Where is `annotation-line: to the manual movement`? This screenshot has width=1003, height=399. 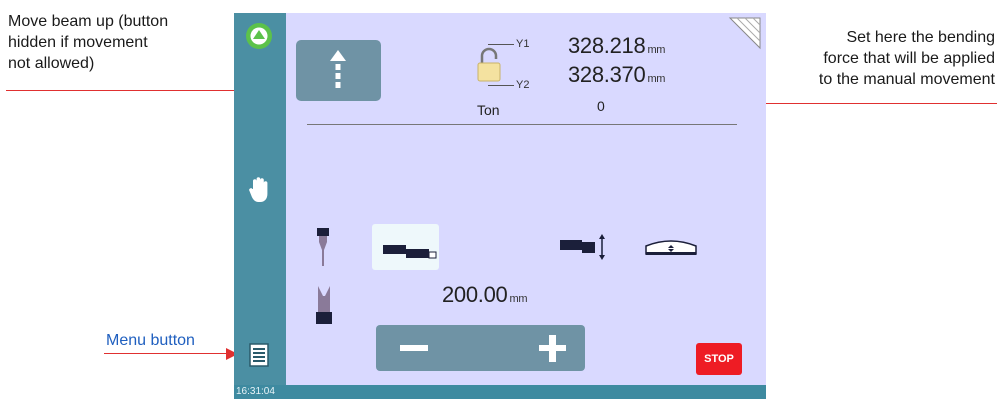
annotation-line: to the manual movement is located at coordinates (906, 79).